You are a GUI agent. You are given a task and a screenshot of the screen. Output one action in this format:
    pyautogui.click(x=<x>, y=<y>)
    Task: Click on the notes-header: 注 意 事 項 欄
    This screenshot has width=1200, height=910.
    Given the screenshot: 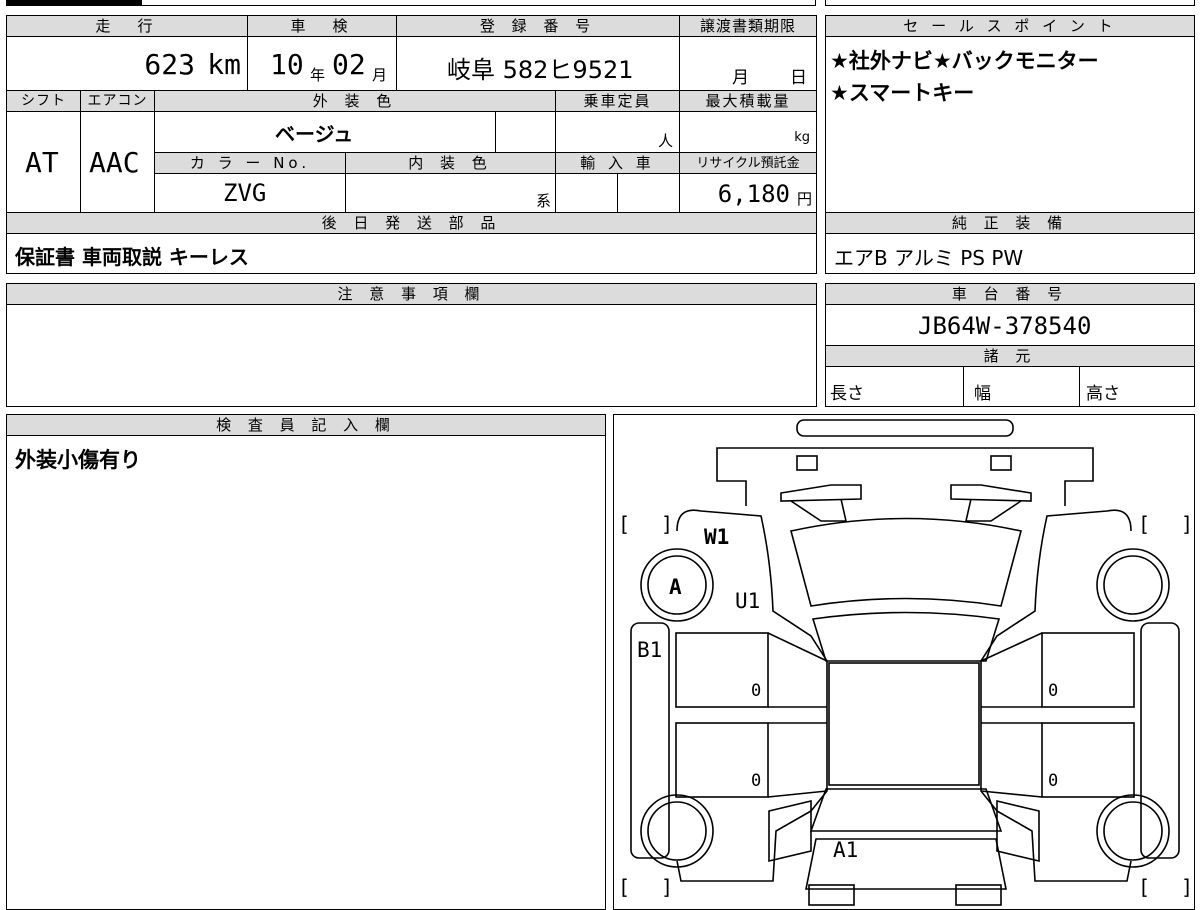 What is the action you would take?
    pyautogui.click(x=411, y=294)
    